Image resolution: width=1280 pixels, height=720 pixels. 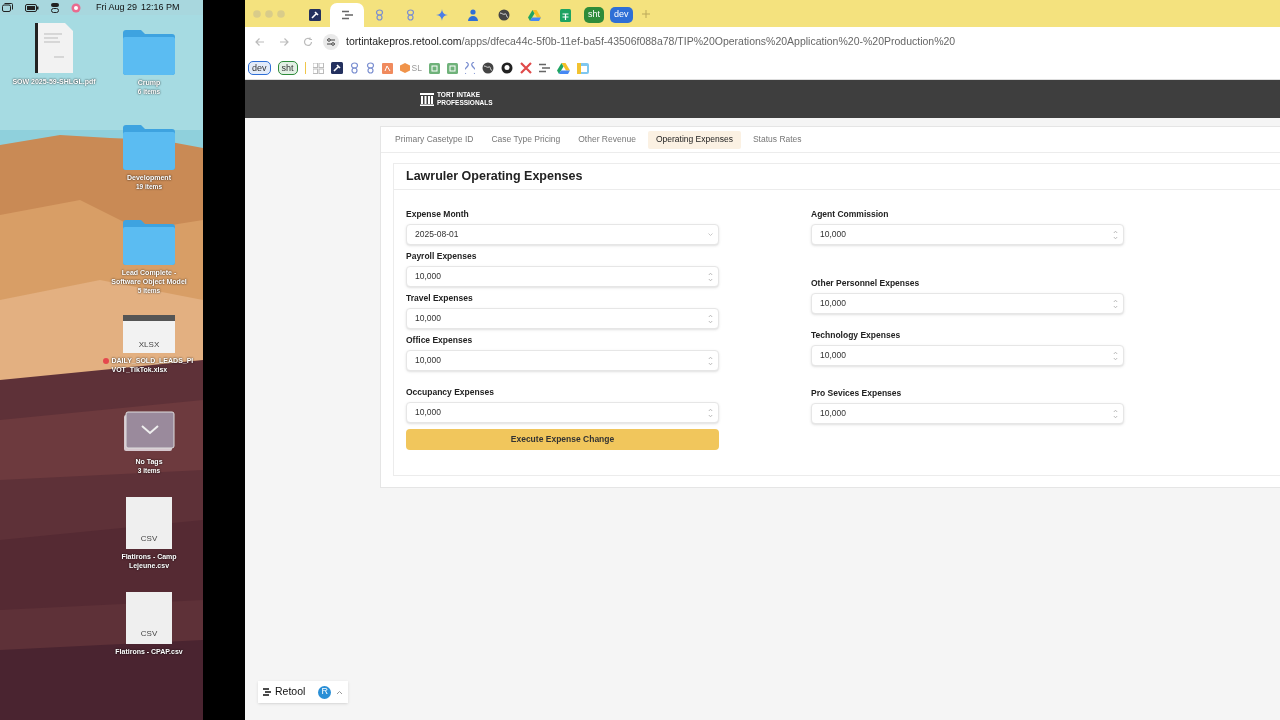 What do you see at coordinates (427, 99) in the screenshot?
I see `logo-icon` at bounding box center [427, 99].